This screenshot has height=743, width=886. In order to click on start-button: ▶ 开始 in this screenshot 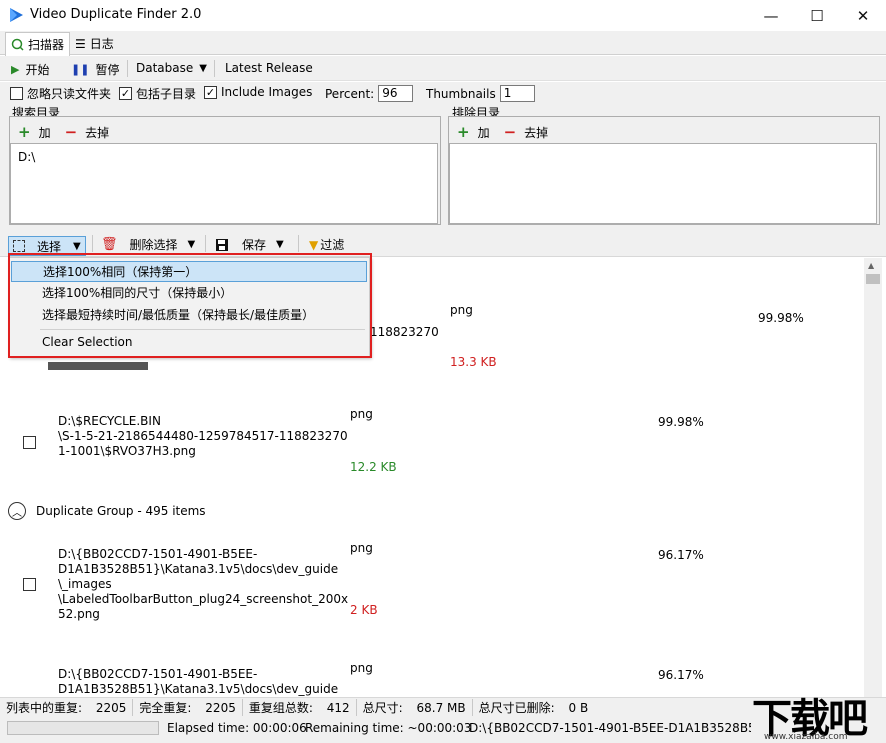, I will do `click(30, 69)`.